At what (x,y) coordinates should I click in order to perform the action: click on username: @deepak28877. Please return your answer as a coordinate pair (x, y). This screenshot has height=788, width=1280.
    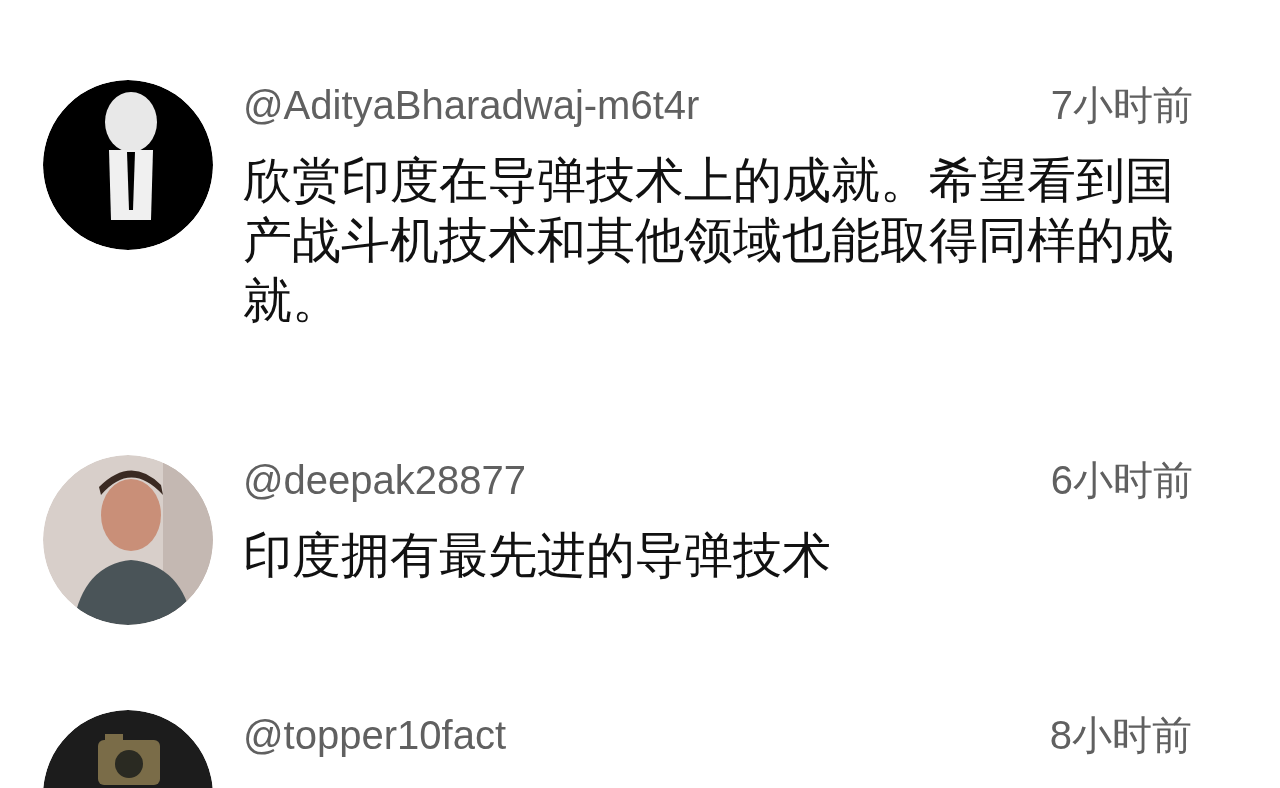
    Looking at the image, I should click on (385, 480).